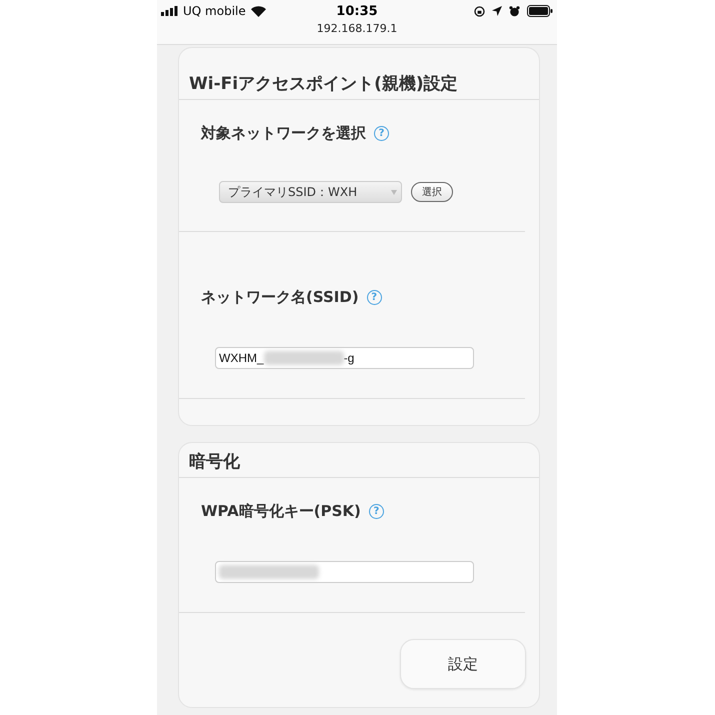 The width and height of the screenshot is (715, 715). What do you see at coordinates (283, 133) in the screenshot?
I see `field-label: 対象ネットワークを選択` at bounding box center [283, 133].